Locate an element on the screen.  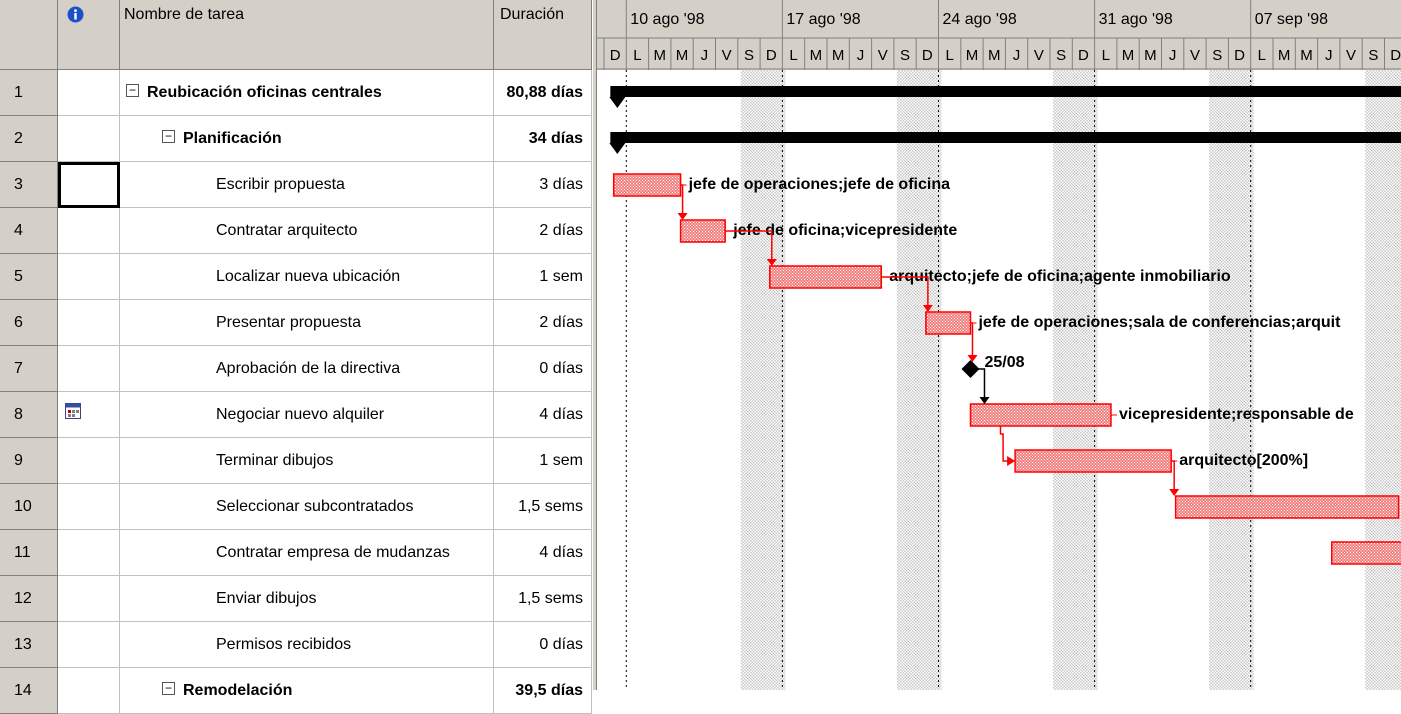
row-number: 7 is located at coordinates (29, 369).